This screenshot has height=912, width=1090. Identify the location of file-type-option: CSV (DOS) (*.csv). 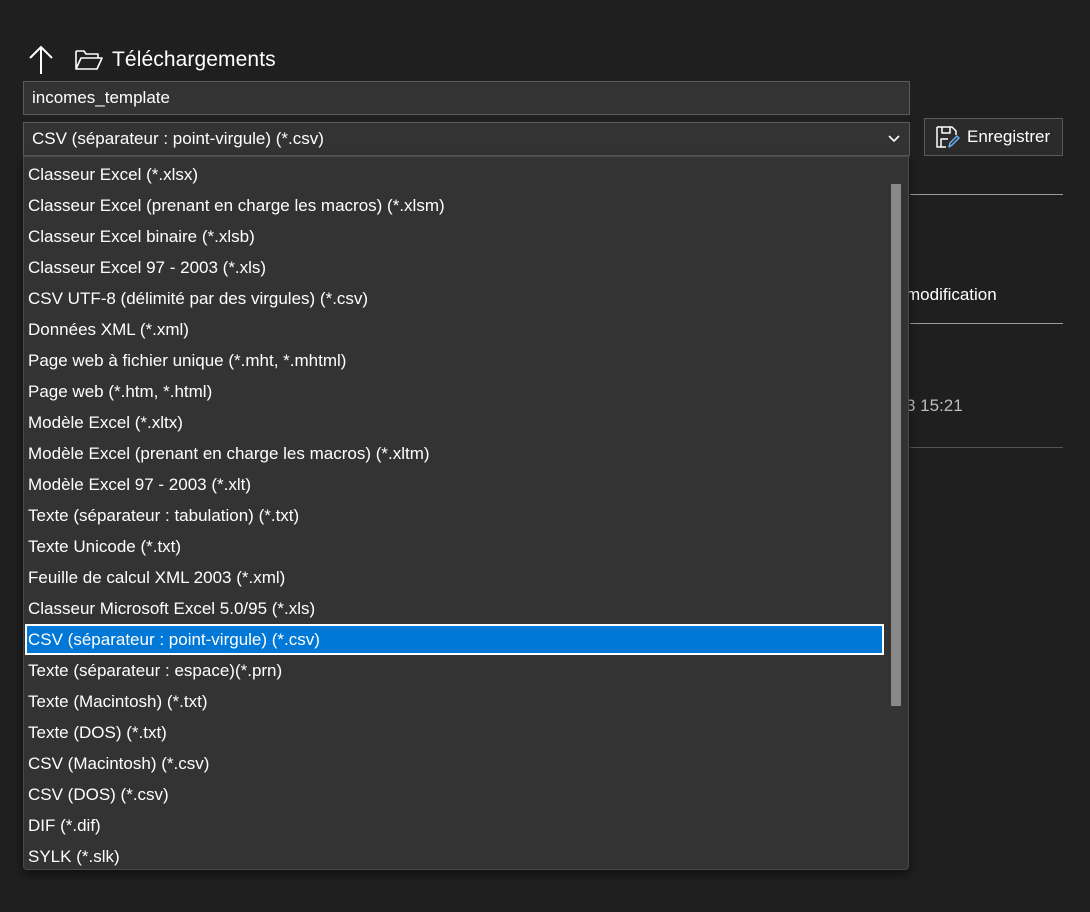
(454, 794).